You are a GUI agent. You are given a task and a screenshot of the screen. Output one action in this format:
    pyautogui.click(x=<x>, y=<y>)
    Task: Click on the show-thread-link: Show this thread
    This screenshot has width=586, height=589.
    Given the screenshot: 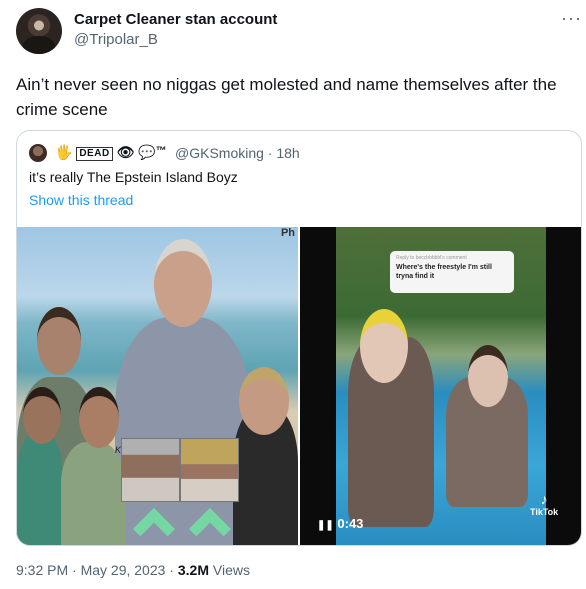 What is the action you would take?
    pyautogui.click(x=81, y=200)
    